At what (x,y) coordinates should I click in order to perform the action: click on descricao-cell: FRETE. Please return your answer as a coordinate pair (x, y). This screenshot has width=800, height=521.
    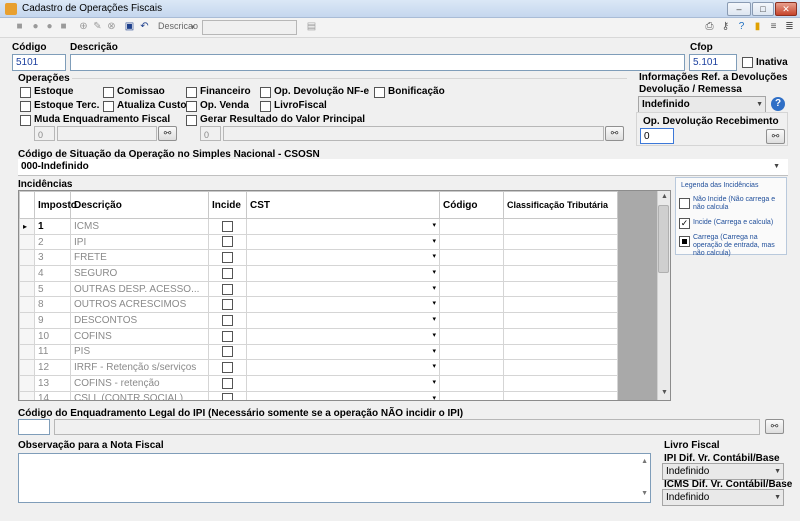
    Looking at the image, I should click on (139, 258).